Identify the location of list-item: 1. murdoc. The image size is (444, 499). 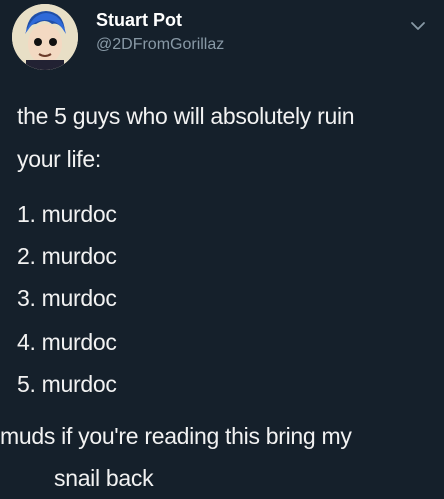
(67, 214).